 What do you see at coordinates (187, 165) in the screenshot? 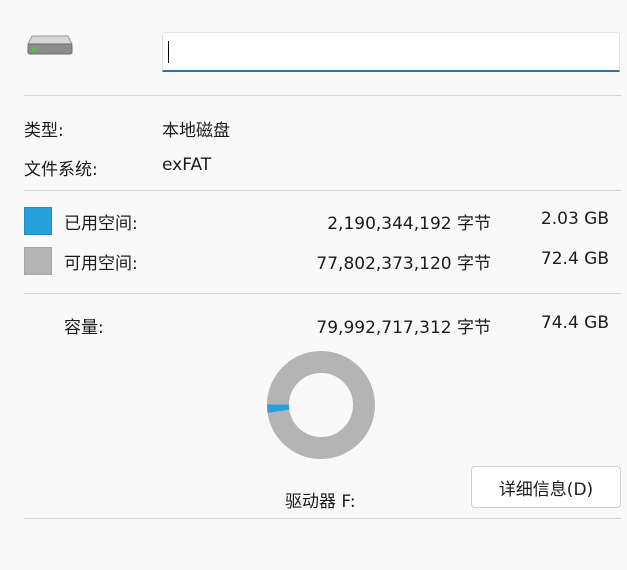
I see `filesystem-value: exFAT` at bounding box center [187, 165].